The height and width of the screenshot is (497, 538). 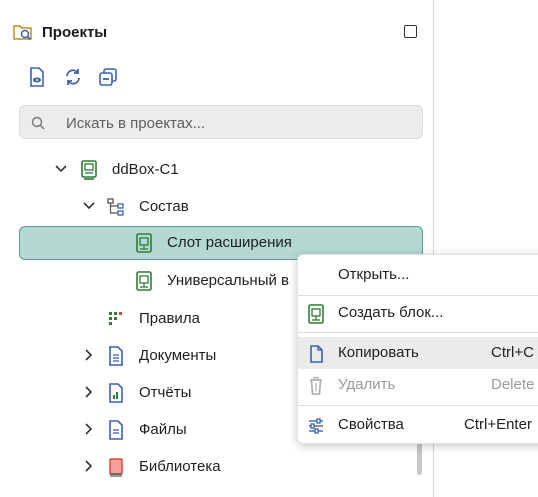 What do you see at coordinates (229, 242) in the screenshot?
I see `tree-item-label: Слот расширения` at bounding box center [229, 242].